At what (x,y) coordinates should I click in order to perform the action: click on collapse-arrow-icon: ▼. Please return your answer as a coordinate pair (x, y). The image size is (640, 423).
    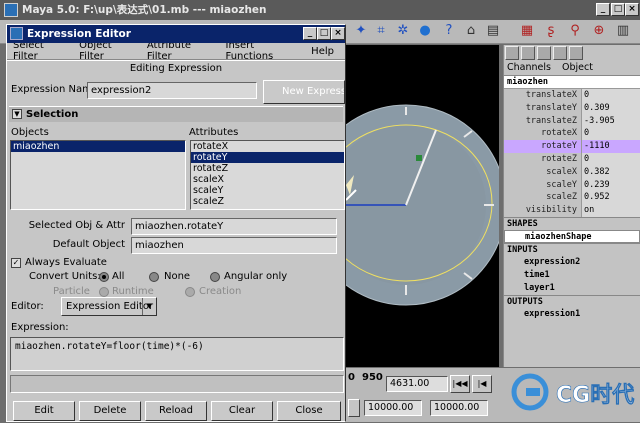
    Looking at the image, I should click on (17, 114).